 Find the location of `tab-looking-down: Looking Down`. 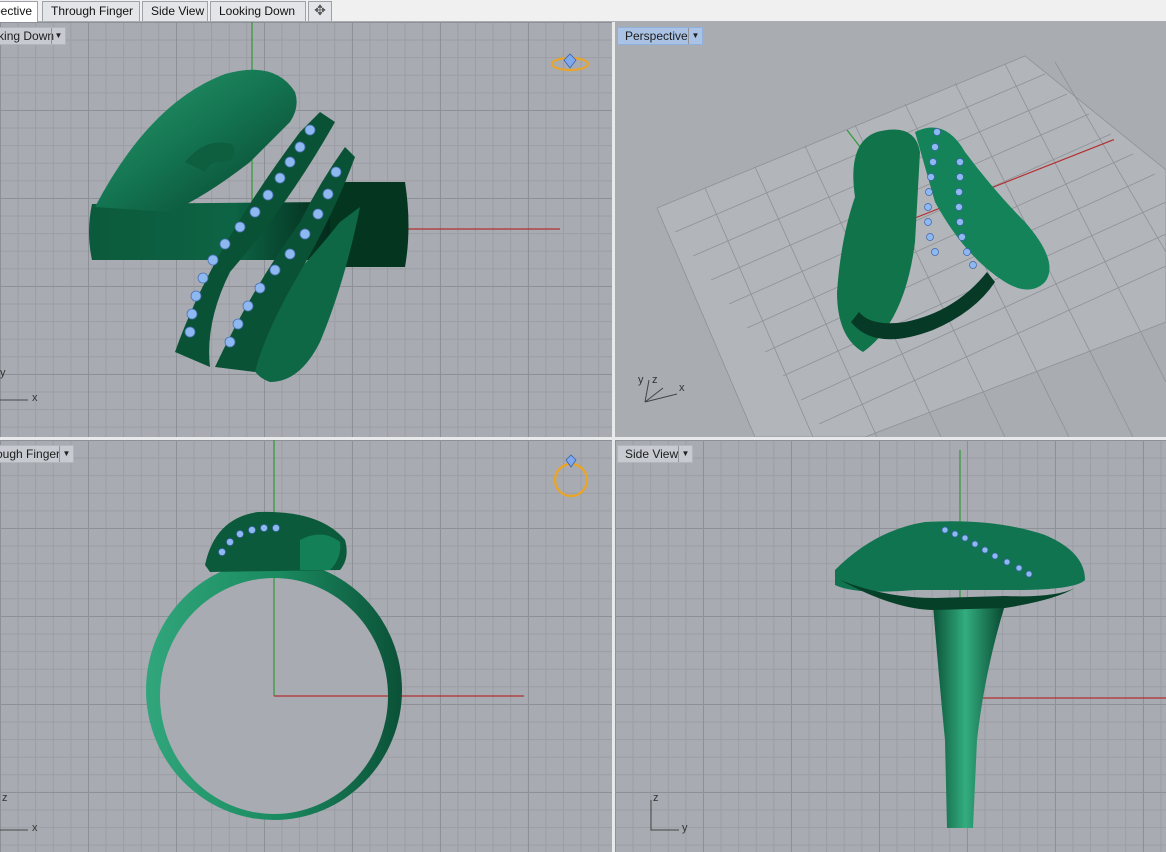

tab-looking-down: Looking Down is located at coordinates (258, 11).